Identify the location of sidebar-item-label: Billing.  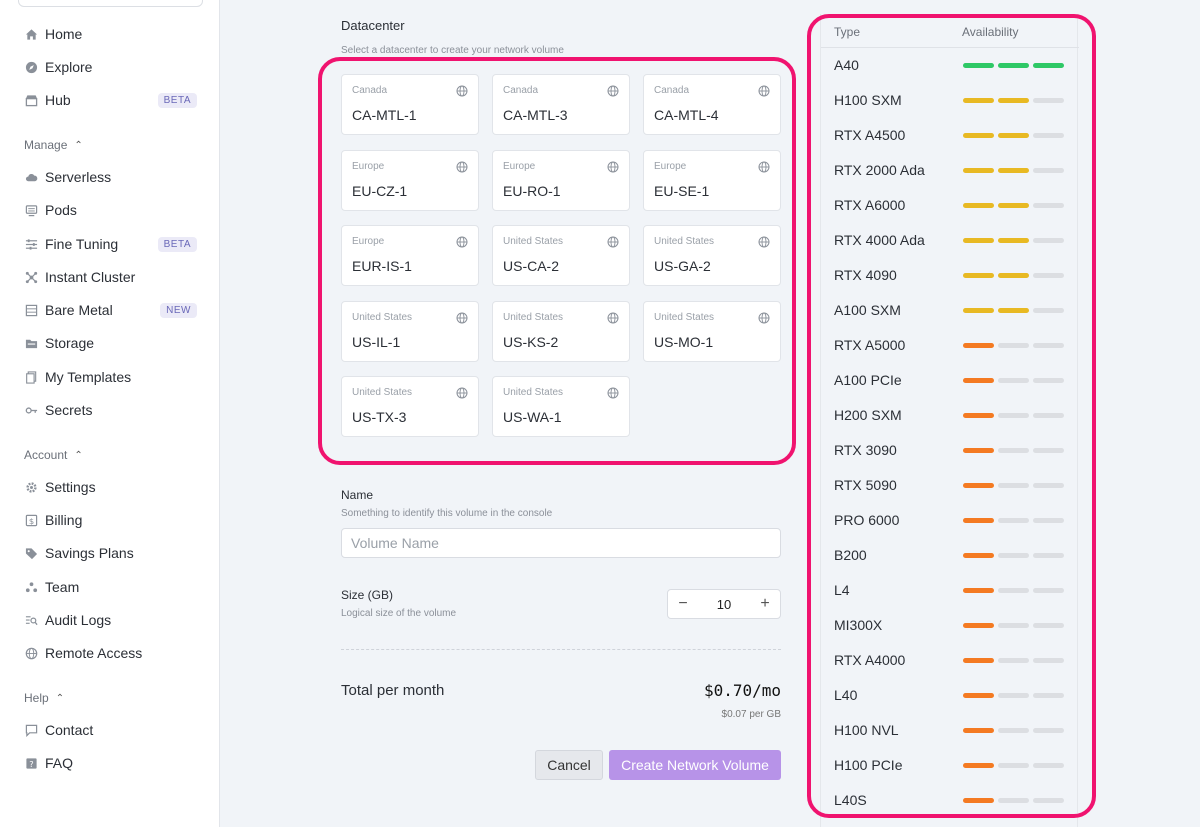
(64, 520).